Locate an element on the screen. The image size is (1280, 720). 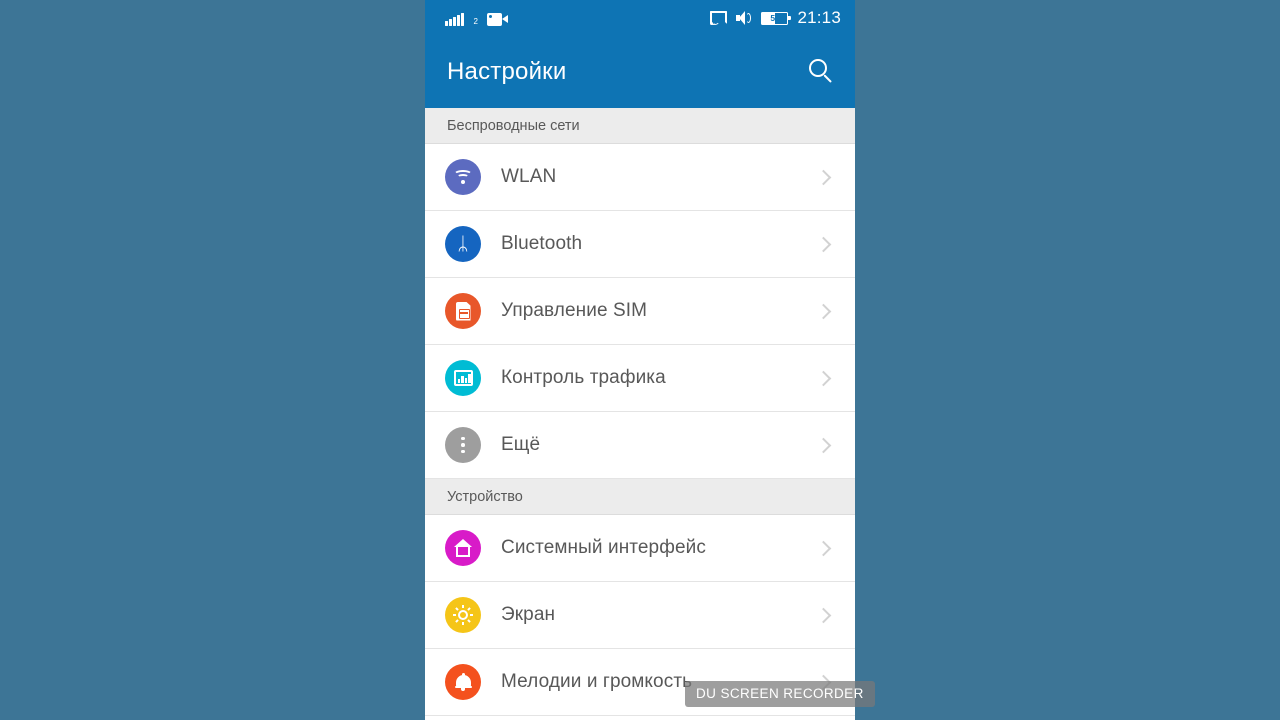
brightness-icon is located at coordinates (463, 615).